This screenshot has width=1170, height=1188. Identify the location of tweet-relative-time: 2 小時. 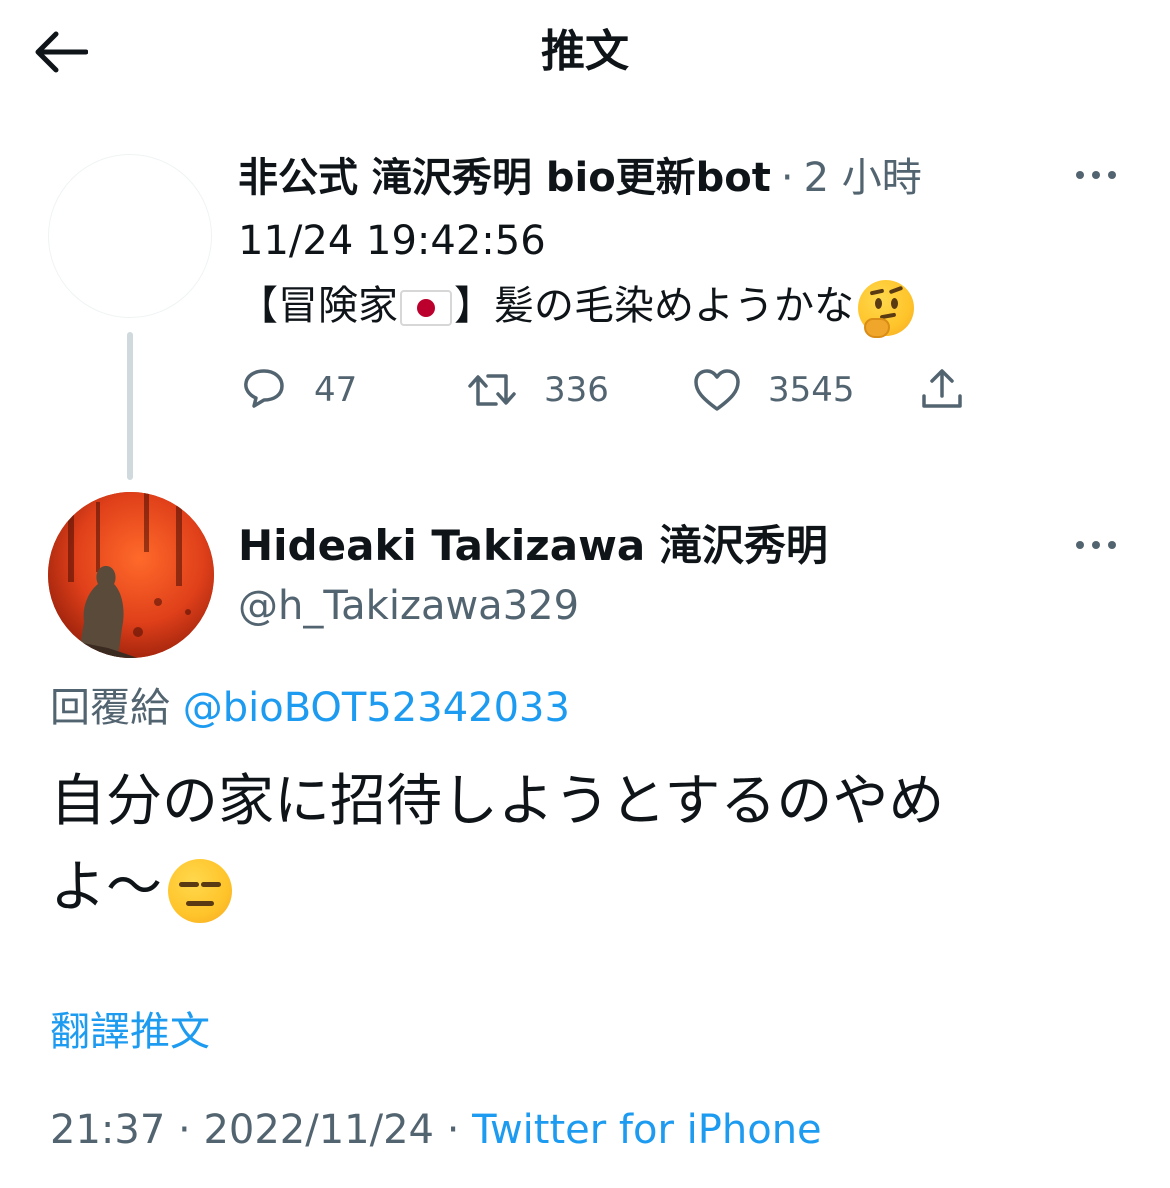
(863, 178).